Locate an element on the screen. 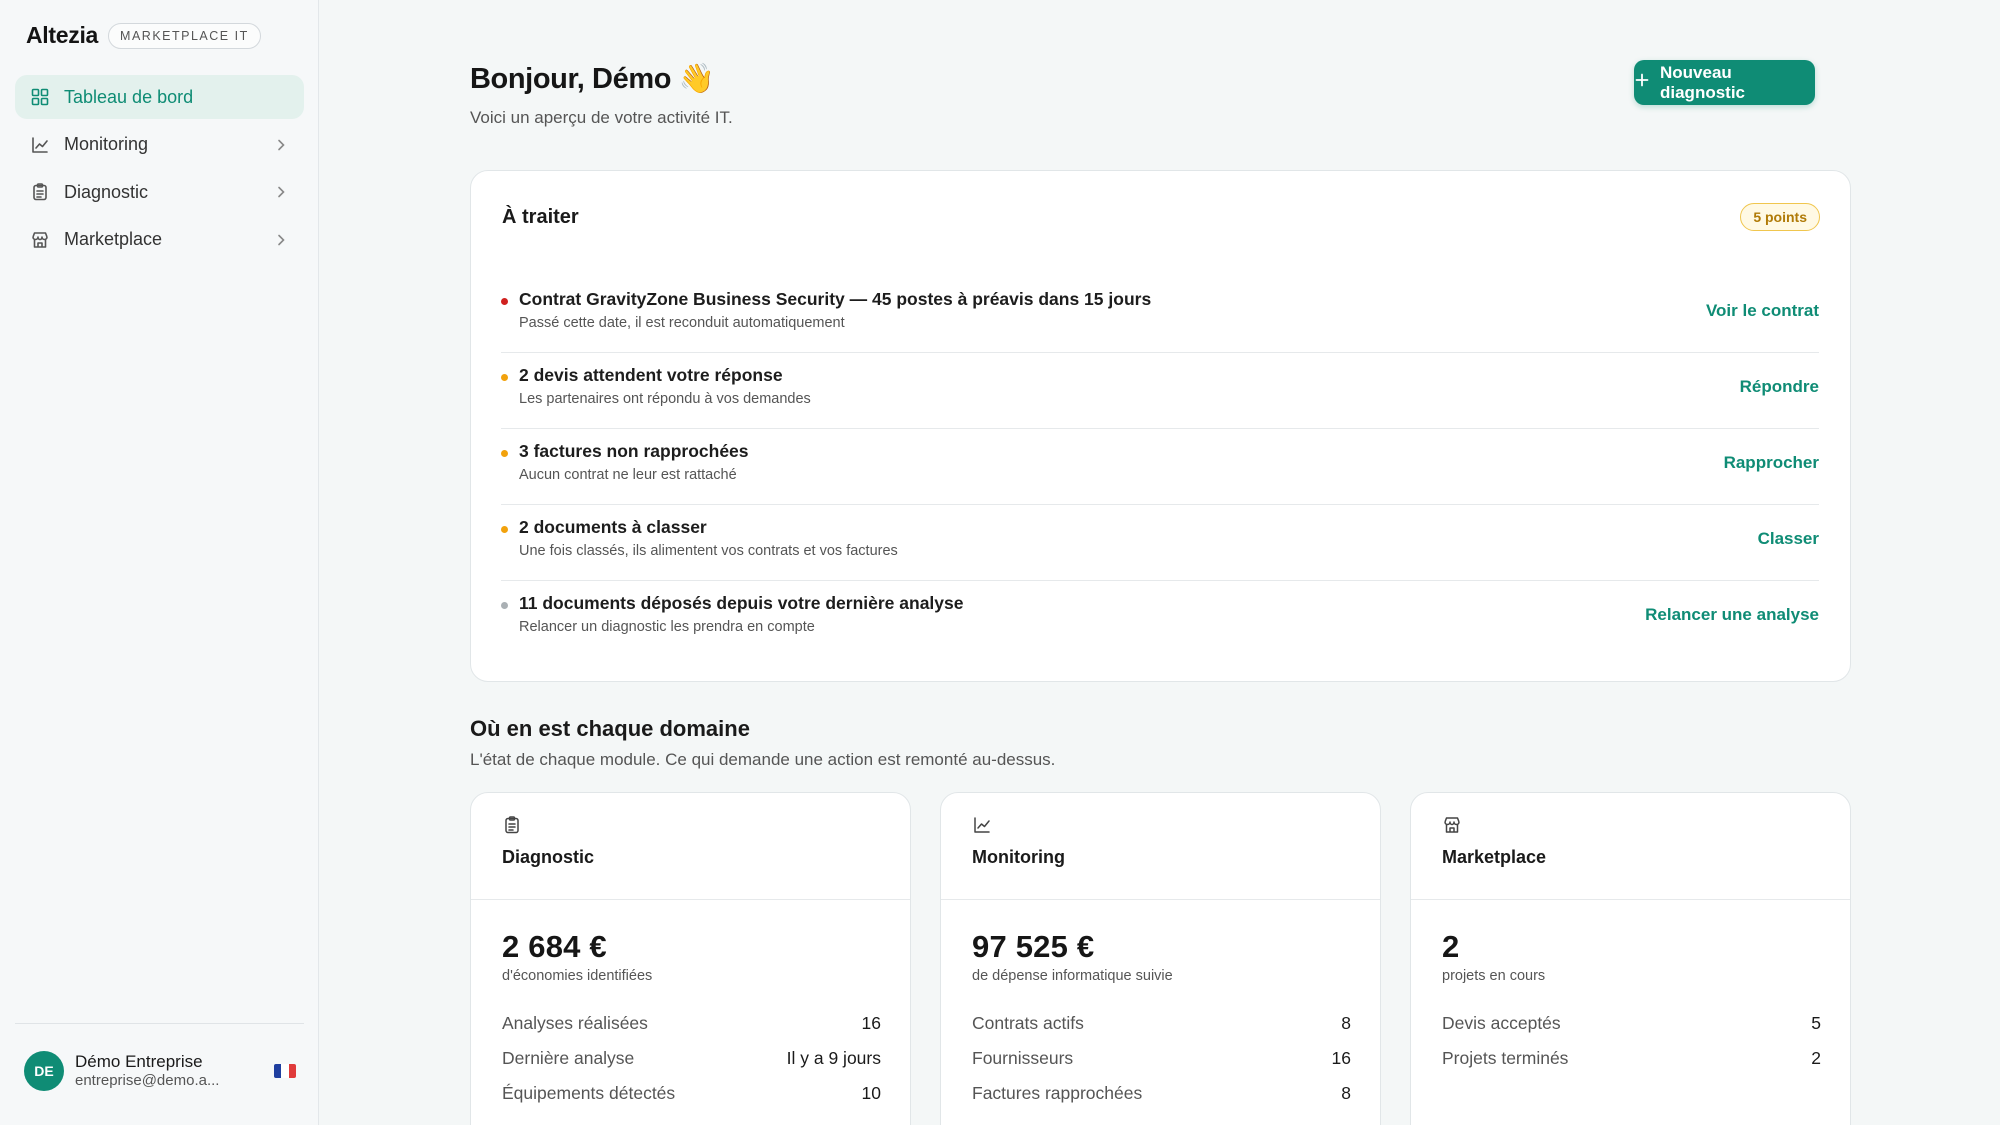 Image resolution: width=2000 pixels, height=1125 pixels. sidebar-item-dashboard: Tableau de bord is located at coordinates (159, 97).